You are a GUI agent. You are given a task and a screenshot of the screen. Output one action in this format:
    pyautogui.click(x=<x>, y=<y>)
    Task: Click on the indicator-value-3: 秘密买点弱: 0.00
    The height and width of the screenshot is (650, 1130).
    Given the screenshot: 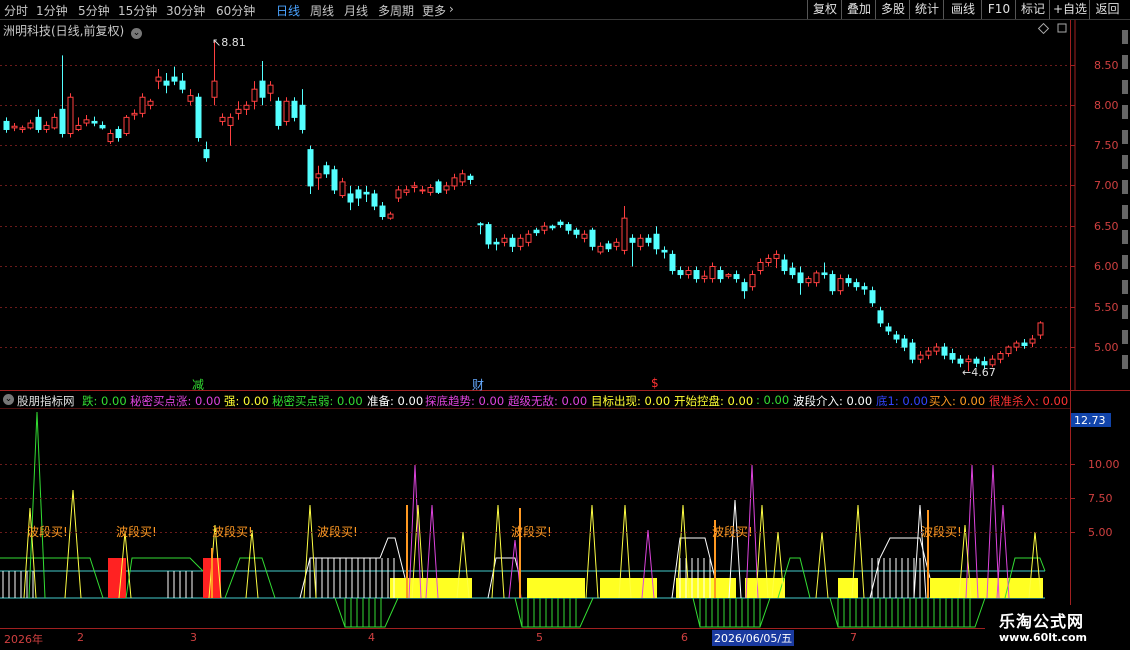 What is the action you would take?
    pyautogui.click(x=317, y=401)
    